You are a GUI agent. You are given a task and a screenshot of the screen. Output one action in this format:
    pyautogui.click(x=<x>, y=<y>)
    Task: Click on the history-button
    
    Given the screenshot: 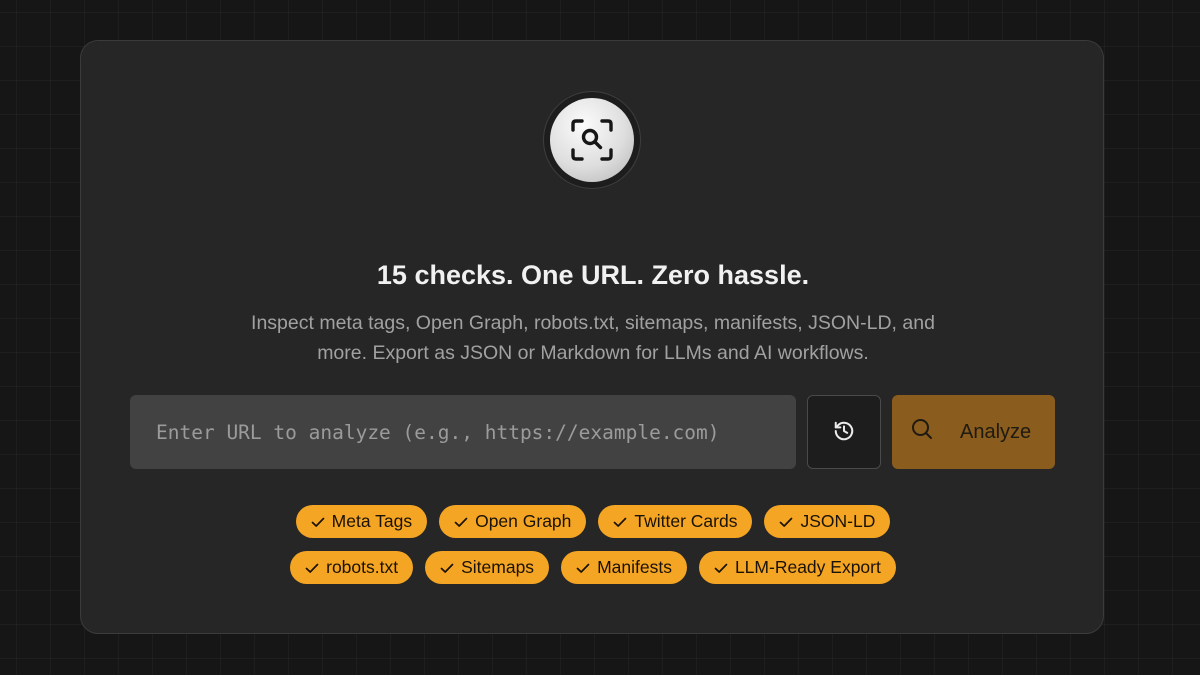 What is the action you would take?
    pyautogui.click(x=844, y=432)
    